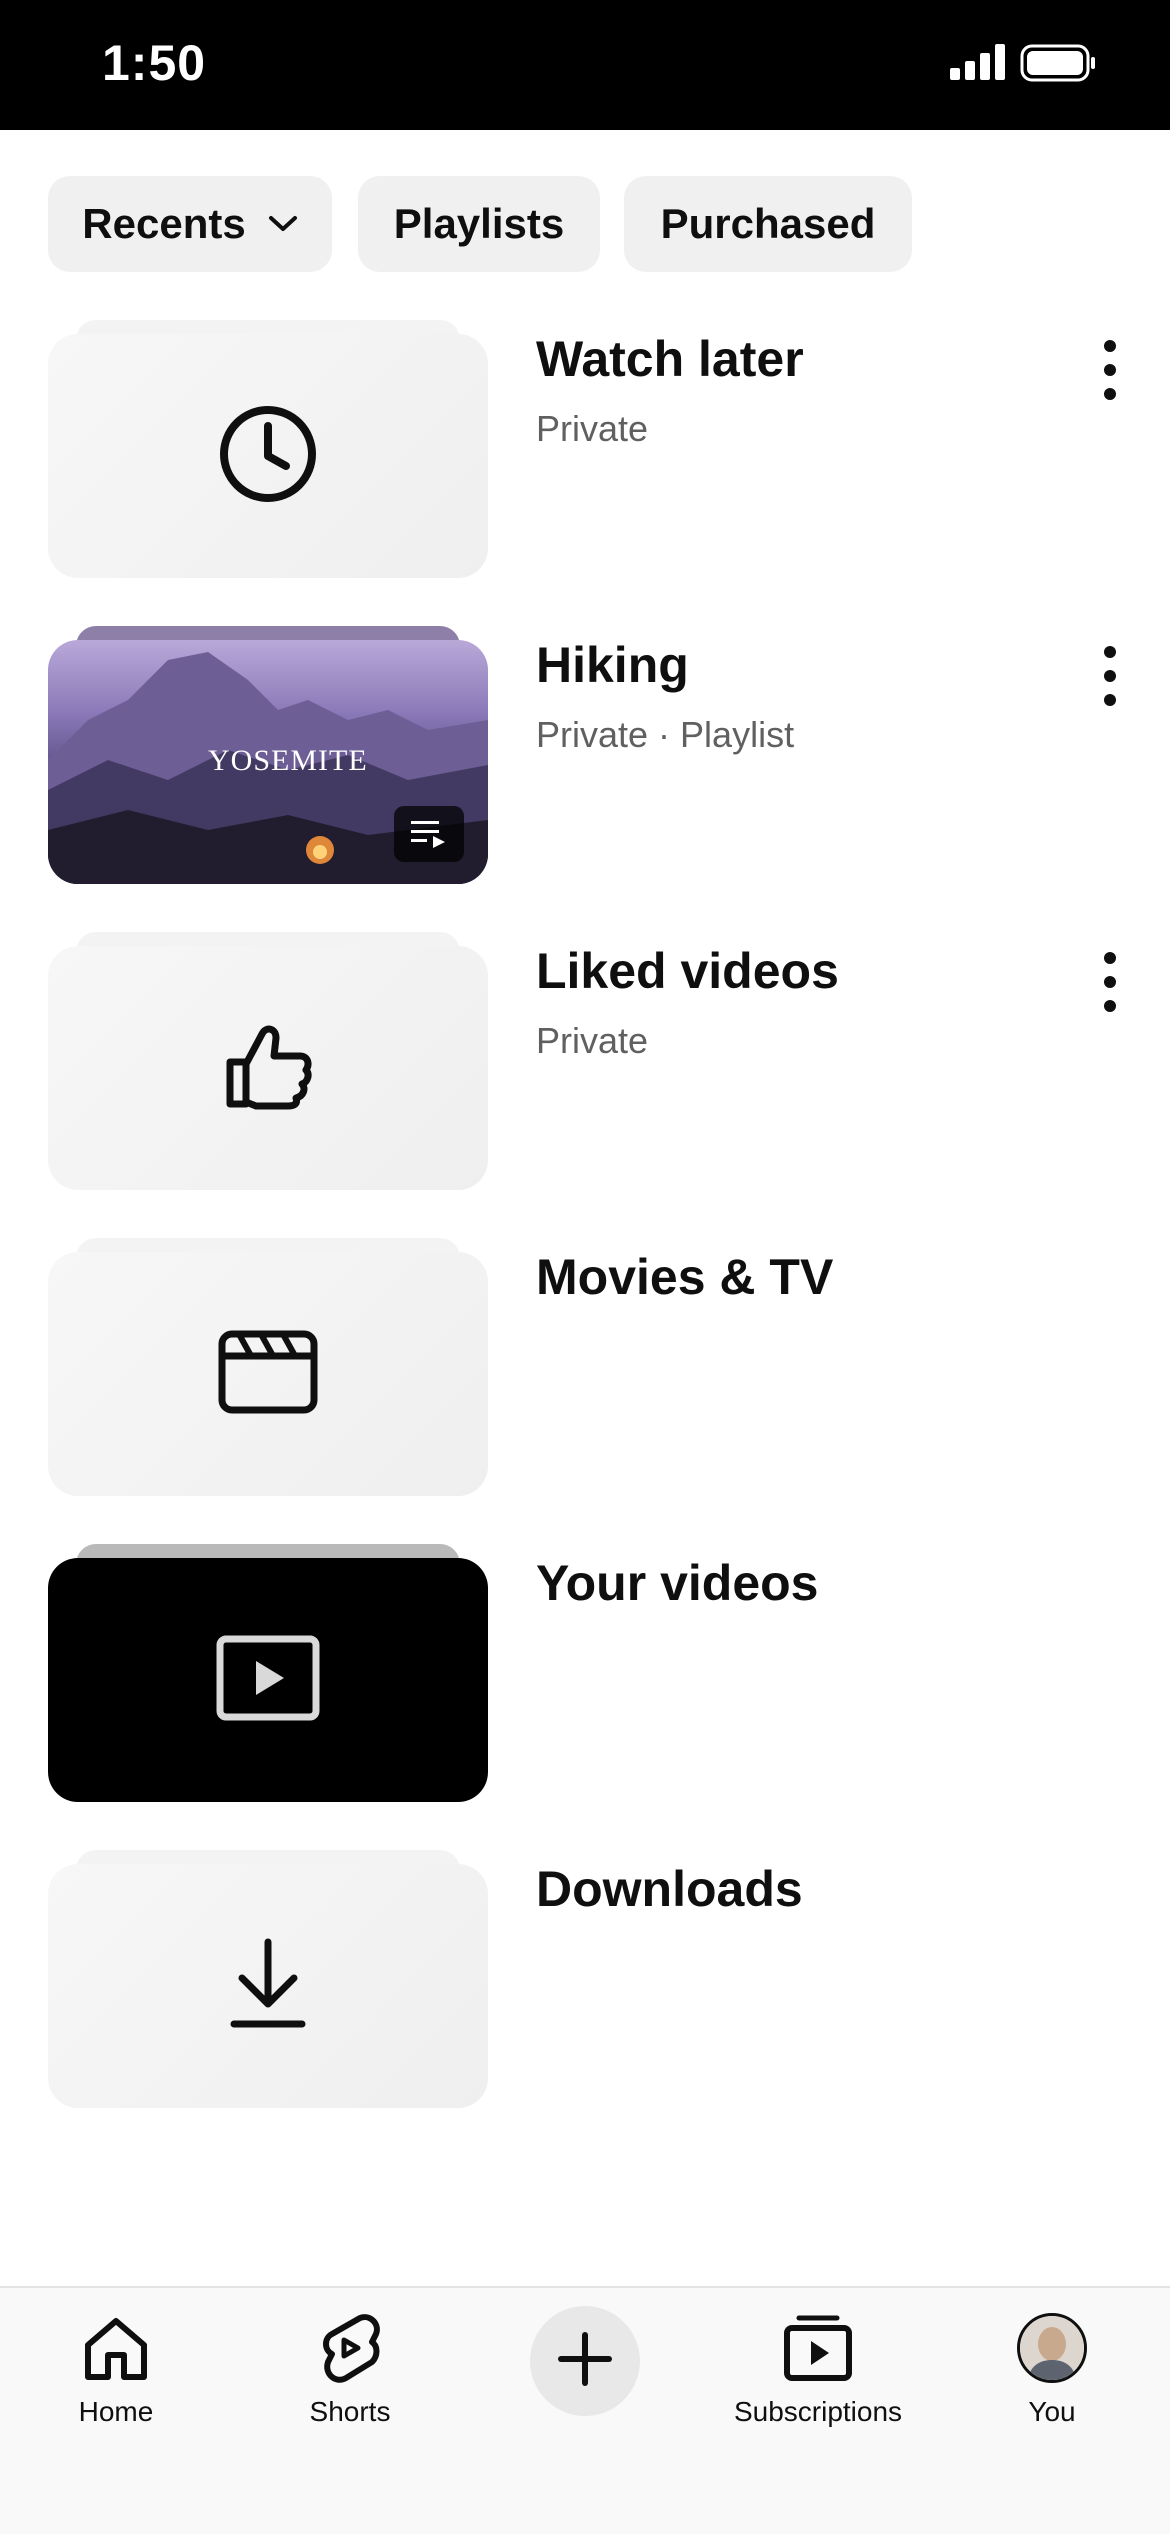  I want to click on cellular-signal-icon, so click(979, 64).